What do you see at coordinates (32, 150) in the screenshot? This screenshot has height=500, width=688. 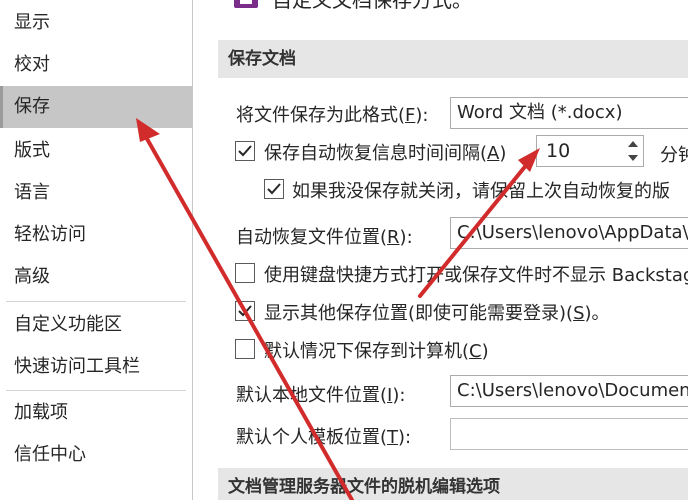 I see `sidebar-item-label: 版式` at bounding box center [32, 150].